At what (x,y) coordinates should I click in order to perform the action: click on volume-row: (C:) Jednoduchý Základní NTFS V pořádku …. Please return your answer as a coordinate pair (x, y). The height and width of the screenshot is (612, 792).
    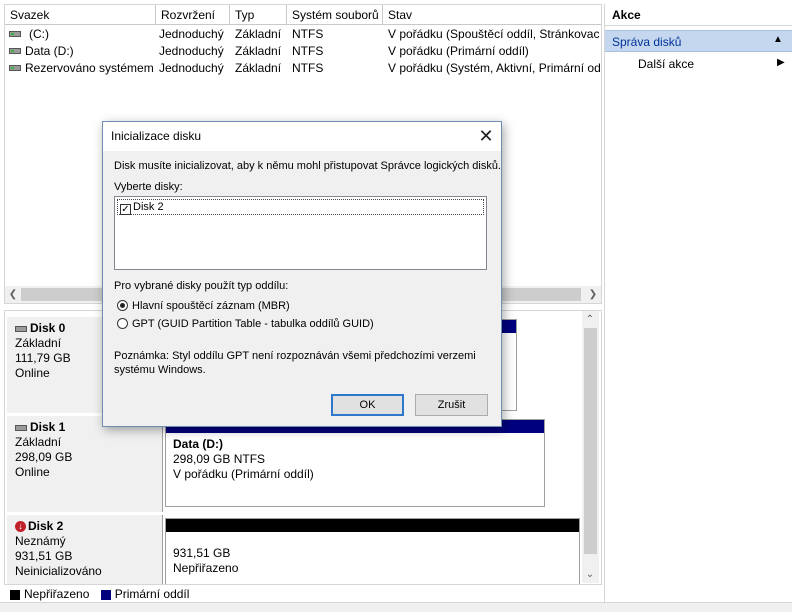
    Looking at the image, I should click on (303, 34).